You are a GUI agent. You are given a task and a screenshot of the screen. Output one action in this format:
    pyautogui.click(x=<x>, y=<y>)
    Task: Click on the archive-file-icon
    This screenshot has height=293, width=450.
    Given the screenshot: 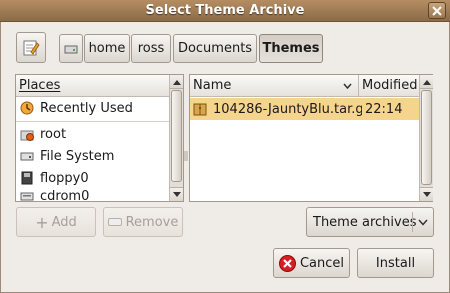 What is the action you would take?
    pyautogui.click(x=200, y=109)
    